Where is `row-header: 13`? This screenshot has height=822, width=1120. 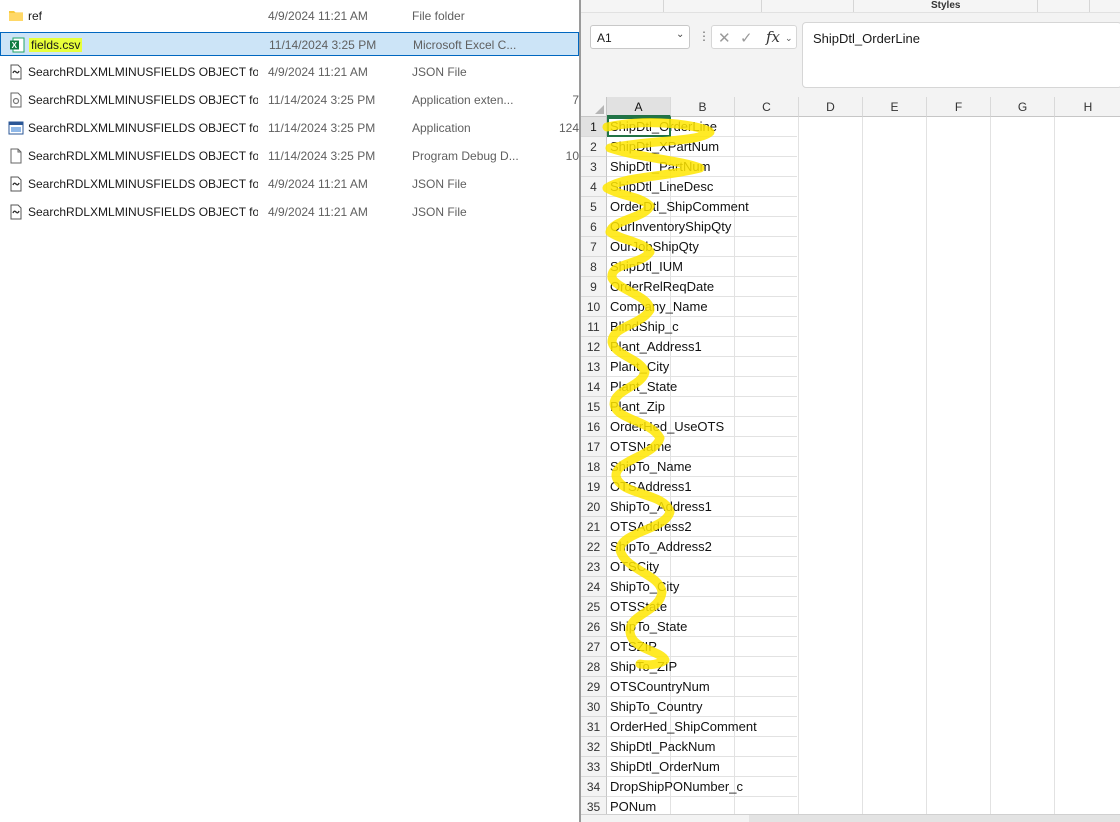 row-header: 13 is located at coordinates (594, 367).